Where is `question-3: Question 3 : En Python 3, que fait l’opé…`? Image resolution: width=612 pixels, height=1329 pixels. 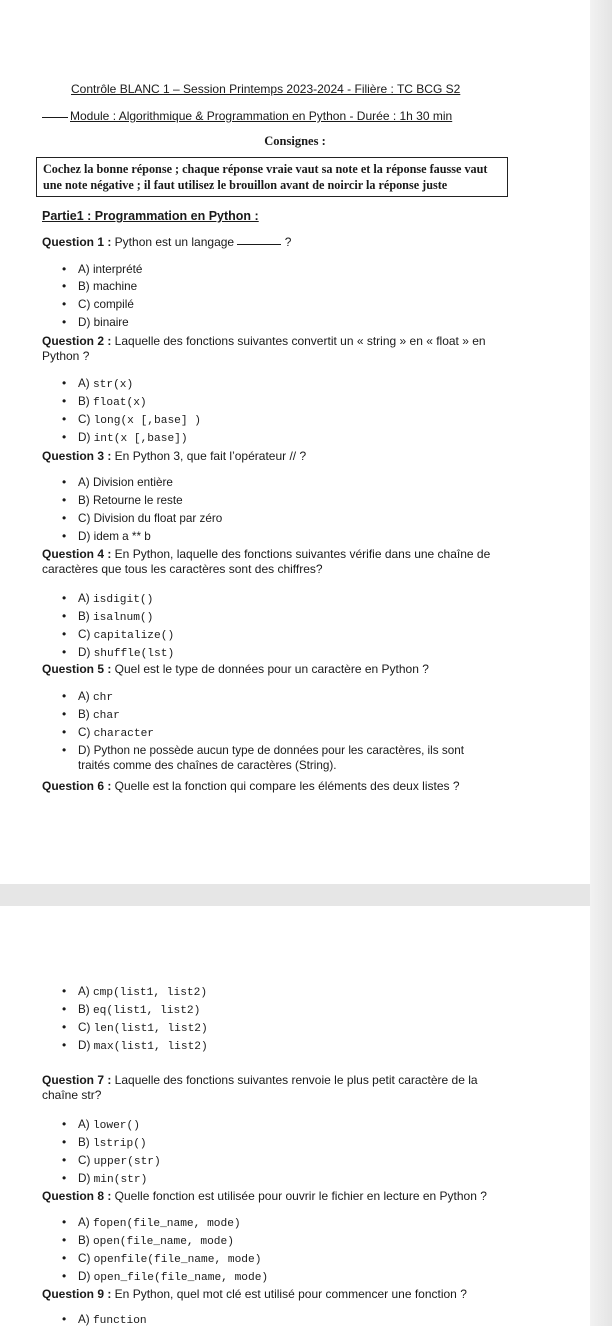
question-3: Question 3 : En Python 3, que fait l’opé… is located at coordinates (277, 456).